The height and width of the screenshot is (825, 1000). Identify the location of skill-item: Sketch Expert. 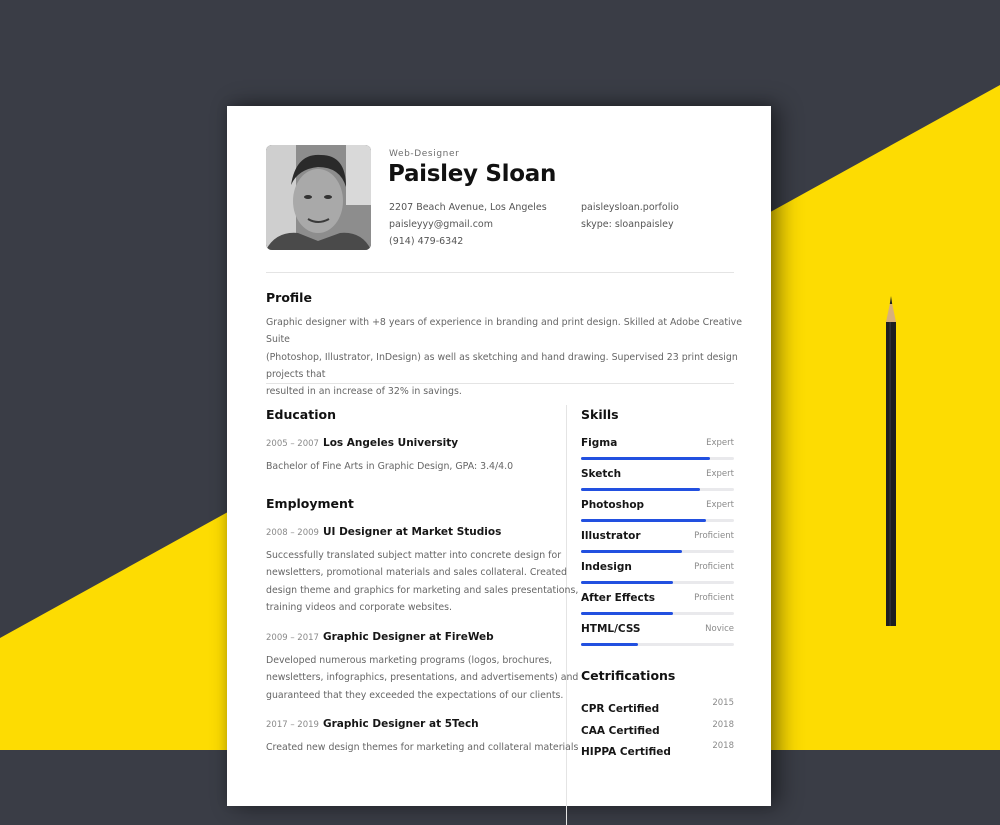
(657, 483).